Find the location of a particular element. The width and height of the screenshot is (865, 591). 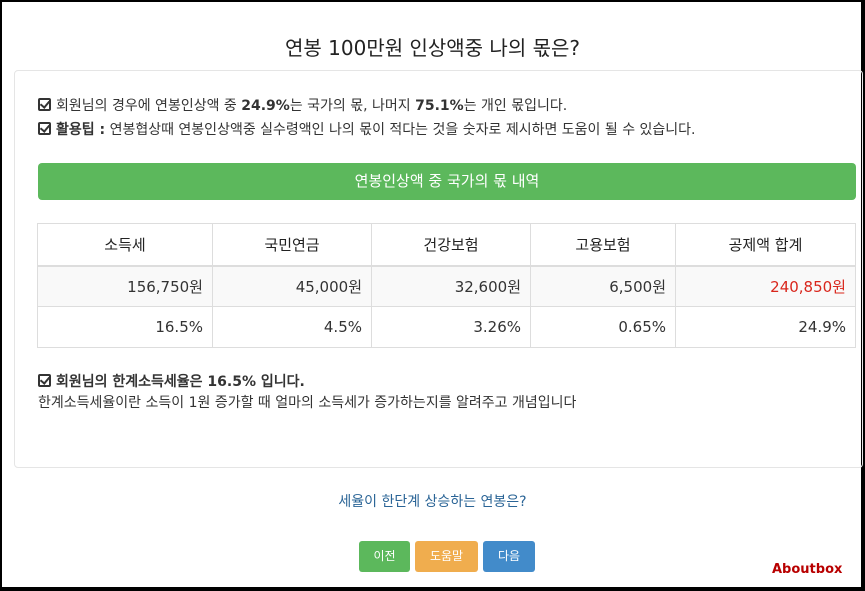

section-header-bar: 연봉인상액 중 국가의 몫 내역 is located at coordinates (447, 181).